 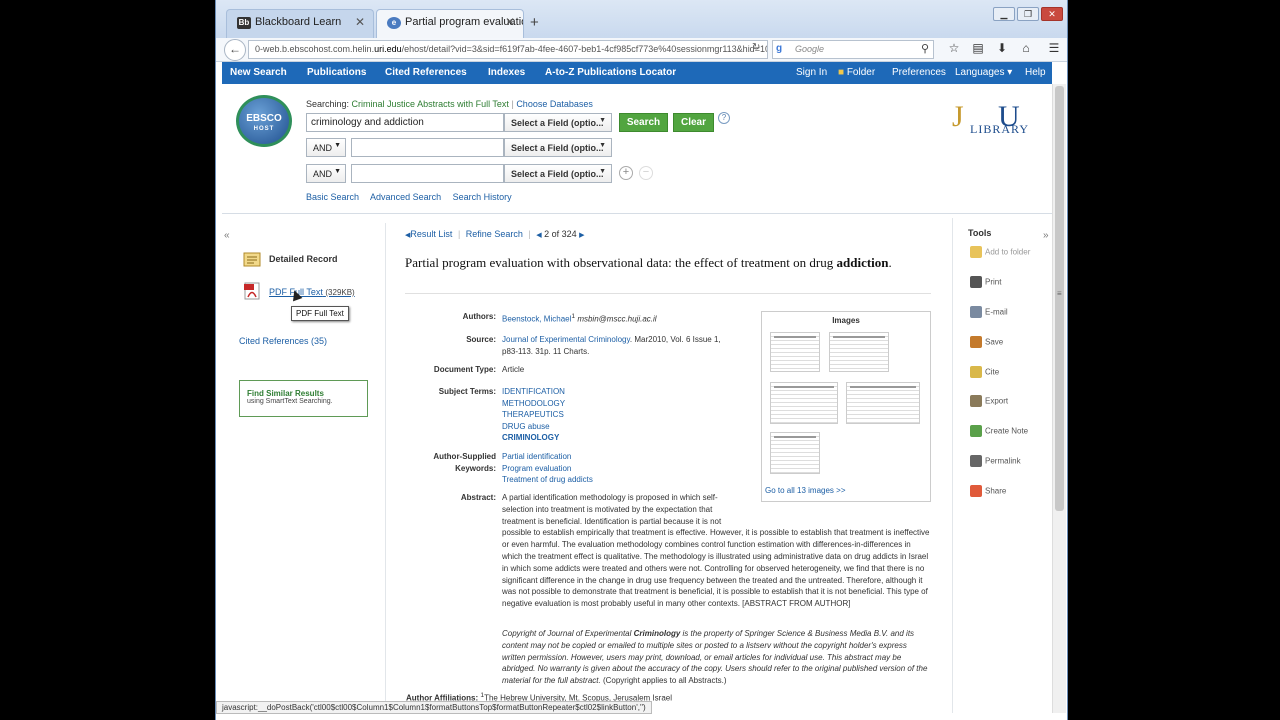 What do you see at coordinates (1002, 48) in the screenshot?
I see `download-icon: ⬇` at bounding box center [1002, 48].